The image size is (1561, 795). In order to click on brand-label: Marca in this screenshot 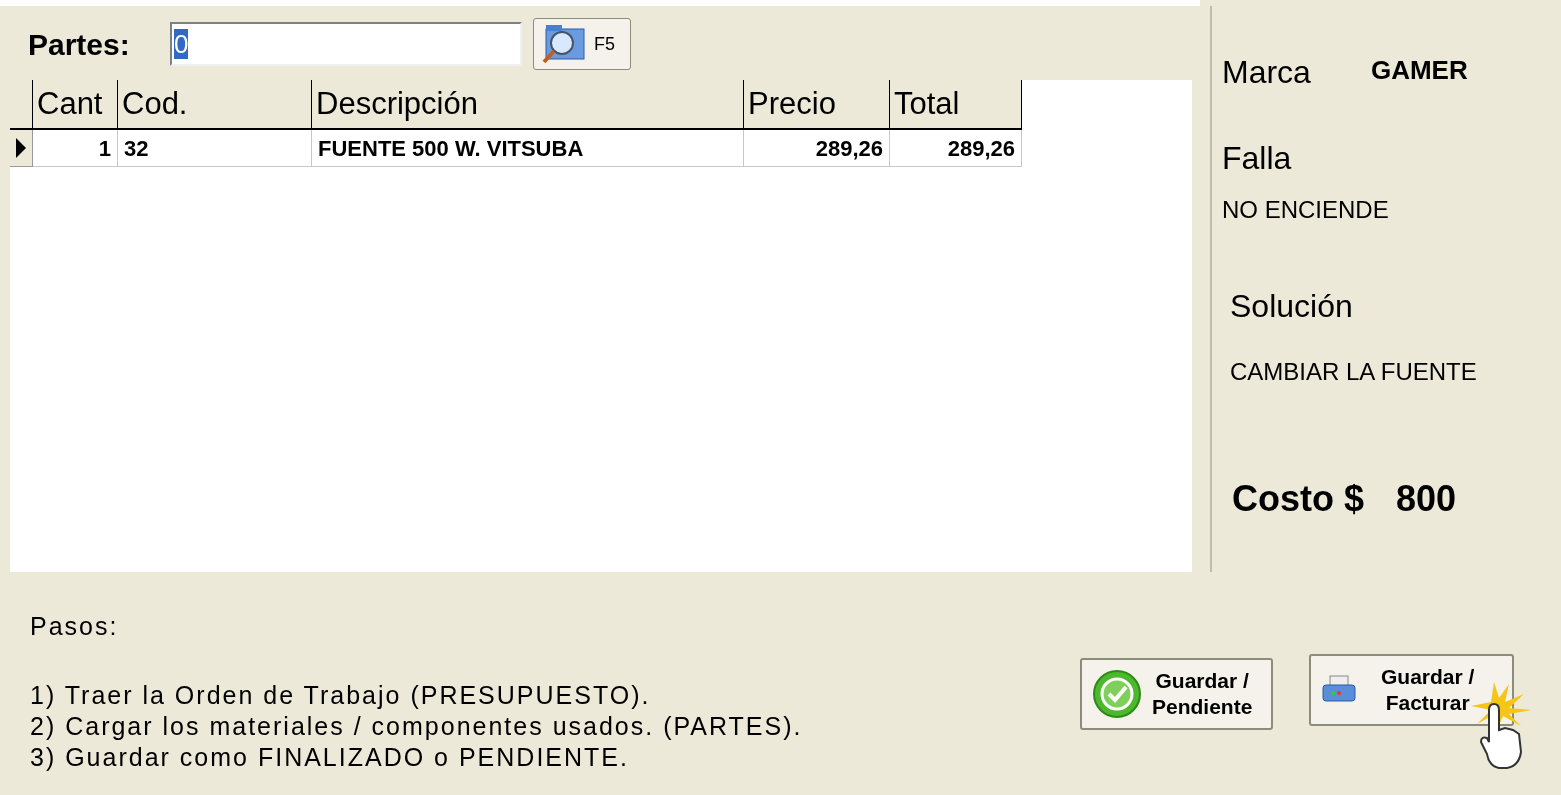, I will do `click(1266, 72)`.